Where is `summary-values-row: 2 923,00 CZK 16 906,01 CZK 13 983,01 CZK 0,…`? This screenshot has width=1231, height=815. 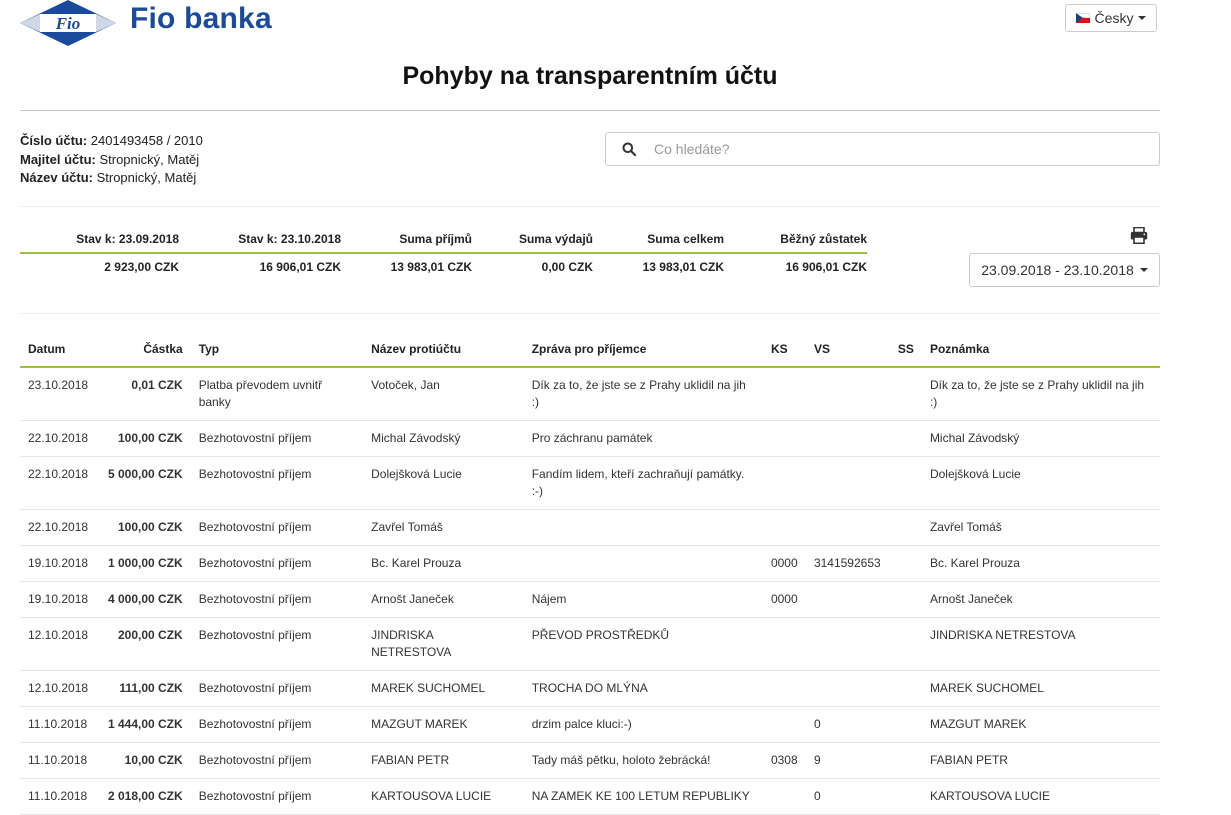
summary-values-row: 2 923,00 CZK 16 906,01 CZK 13 983,01 CZK 0,… is located at coordinates (443, 267).